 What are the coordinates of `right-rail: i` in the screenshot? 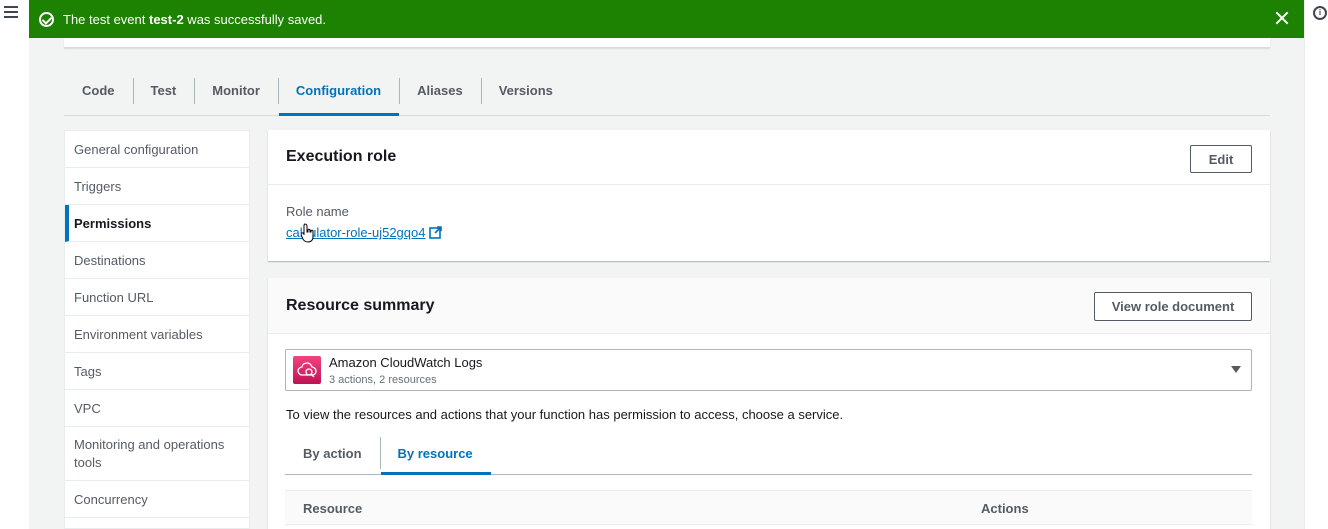 It's located at (1316, 264).